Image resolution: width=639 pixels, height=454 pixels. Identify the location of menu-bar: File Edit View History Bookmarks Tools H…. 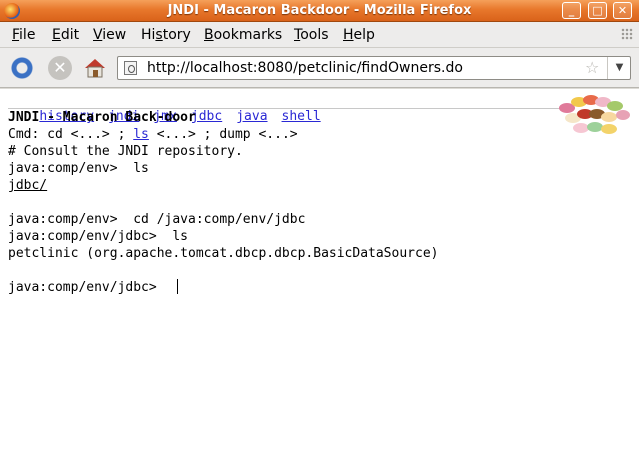
(319, 35).